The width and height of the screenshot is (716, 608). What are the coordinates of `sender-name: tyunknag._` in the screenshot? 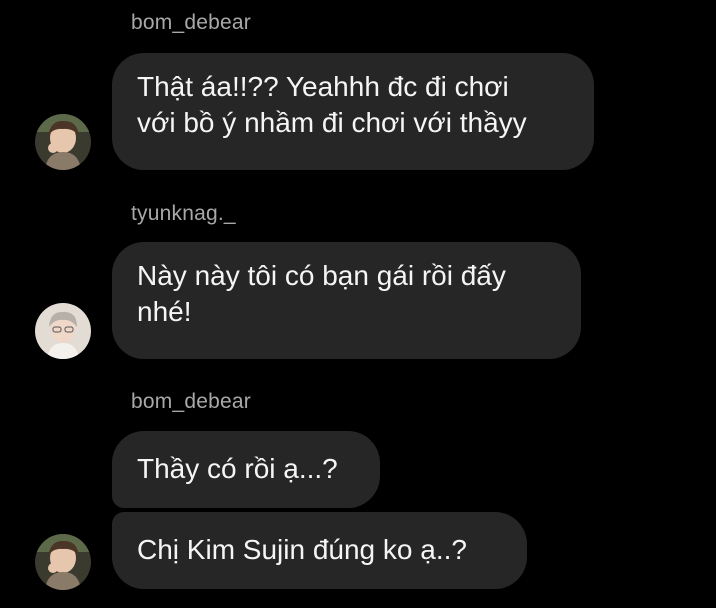 It's located at (183, 213).